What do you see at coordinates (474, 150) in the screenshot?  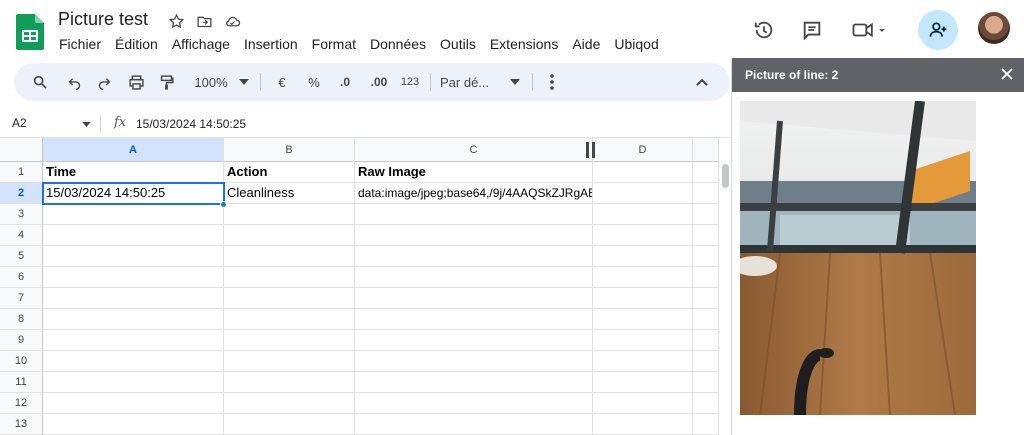 I see `column-header-c: C` at bounding box center [474, 150].